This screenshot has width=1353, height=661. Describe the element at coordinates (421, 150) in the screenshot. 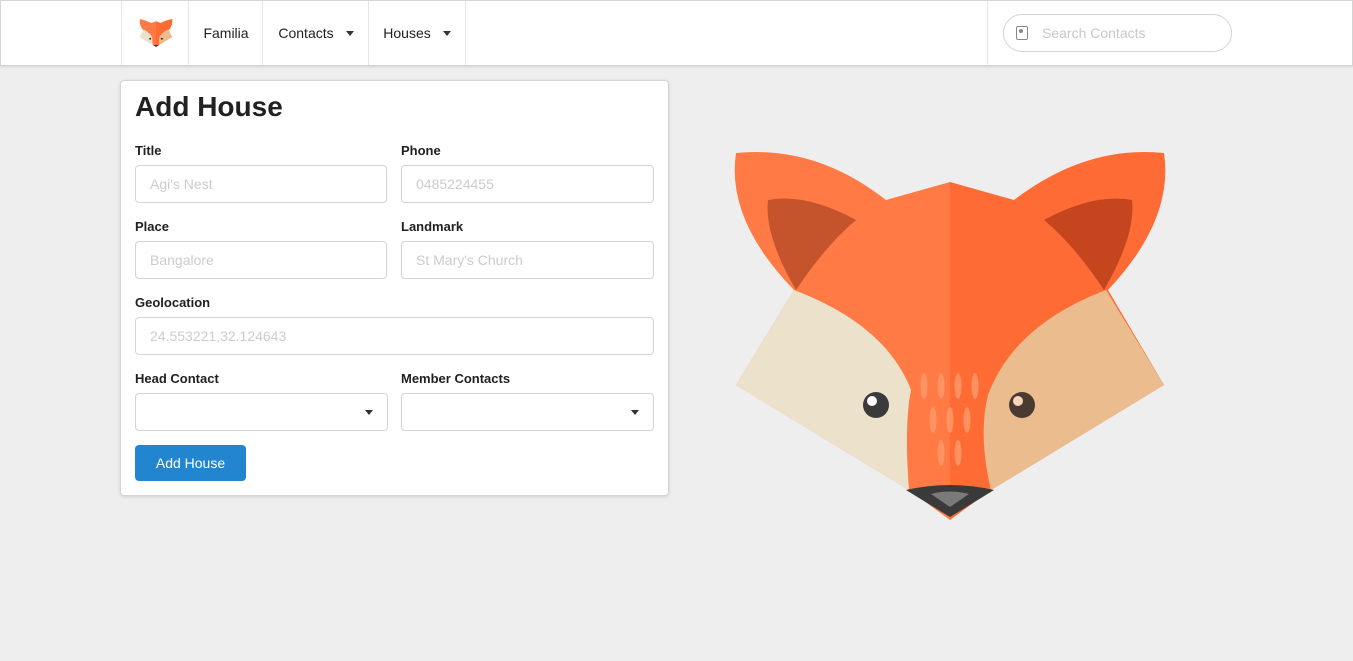

I see `phone-label: Phone` at that location.